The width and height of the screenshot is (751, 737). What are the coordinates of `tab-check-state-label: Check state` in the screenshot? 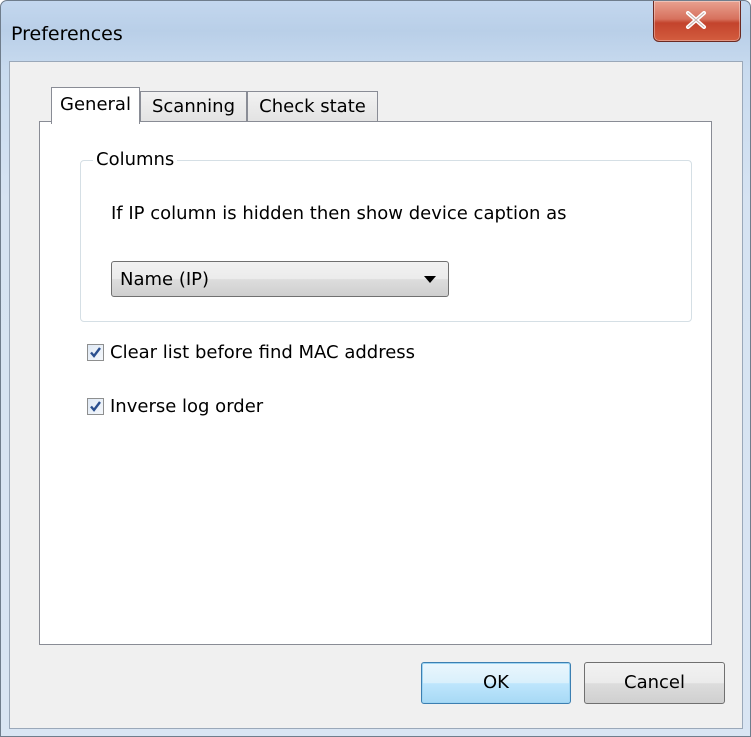 It's located at (312, 106).